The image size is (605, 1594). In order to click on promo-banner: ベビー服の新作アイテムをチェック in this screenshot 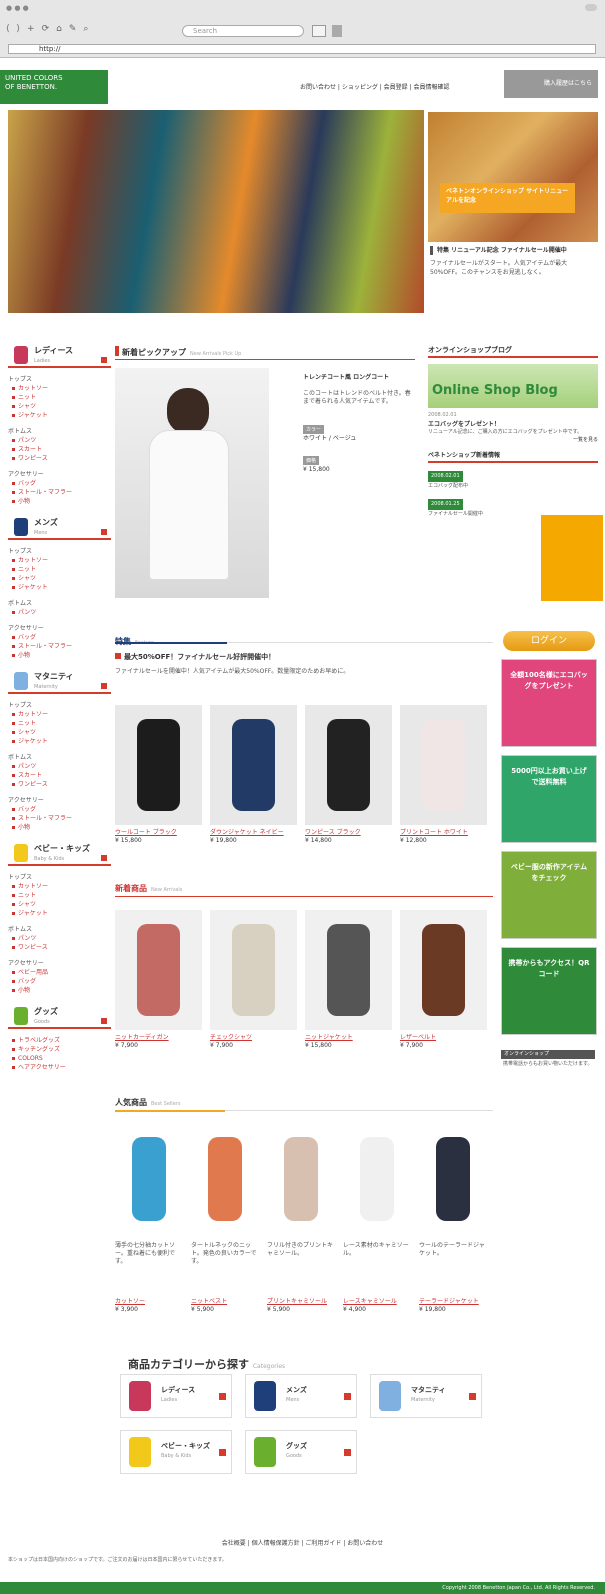, I will do `click(549, 895)`.